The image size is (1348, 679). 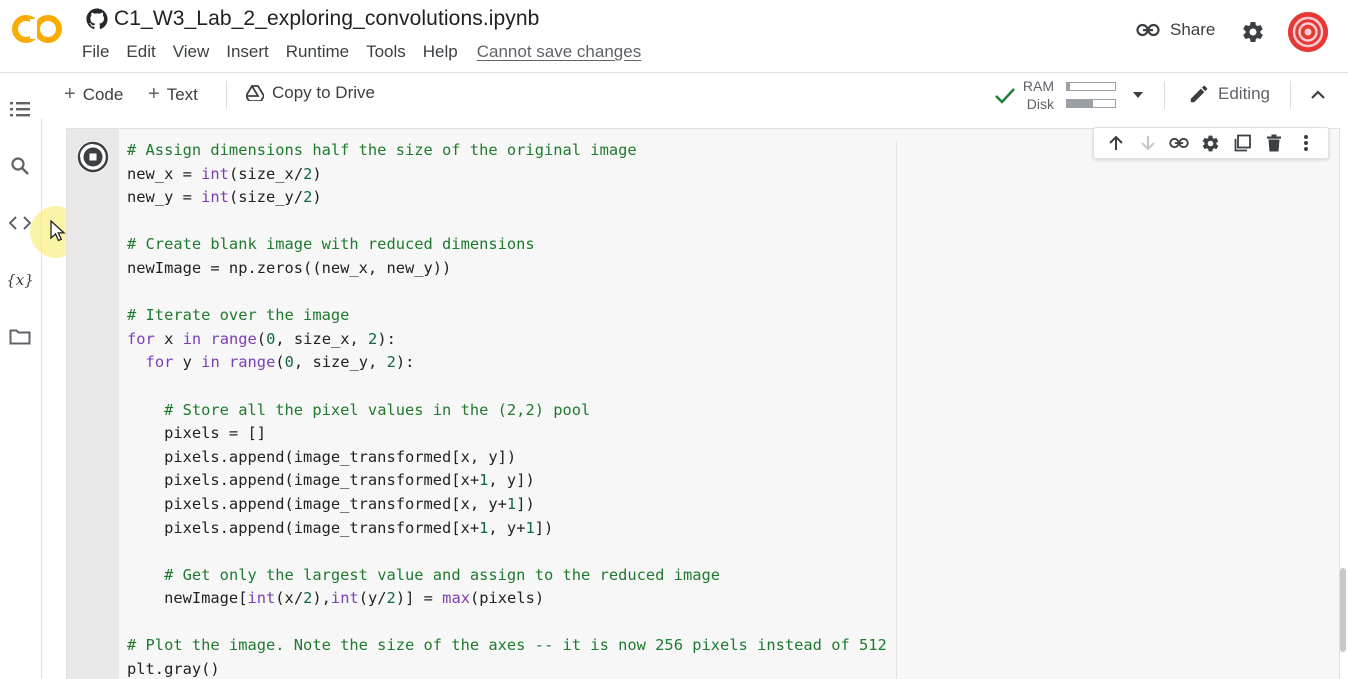 I want to click on share-button: Share, so click(x=1175, y=30).